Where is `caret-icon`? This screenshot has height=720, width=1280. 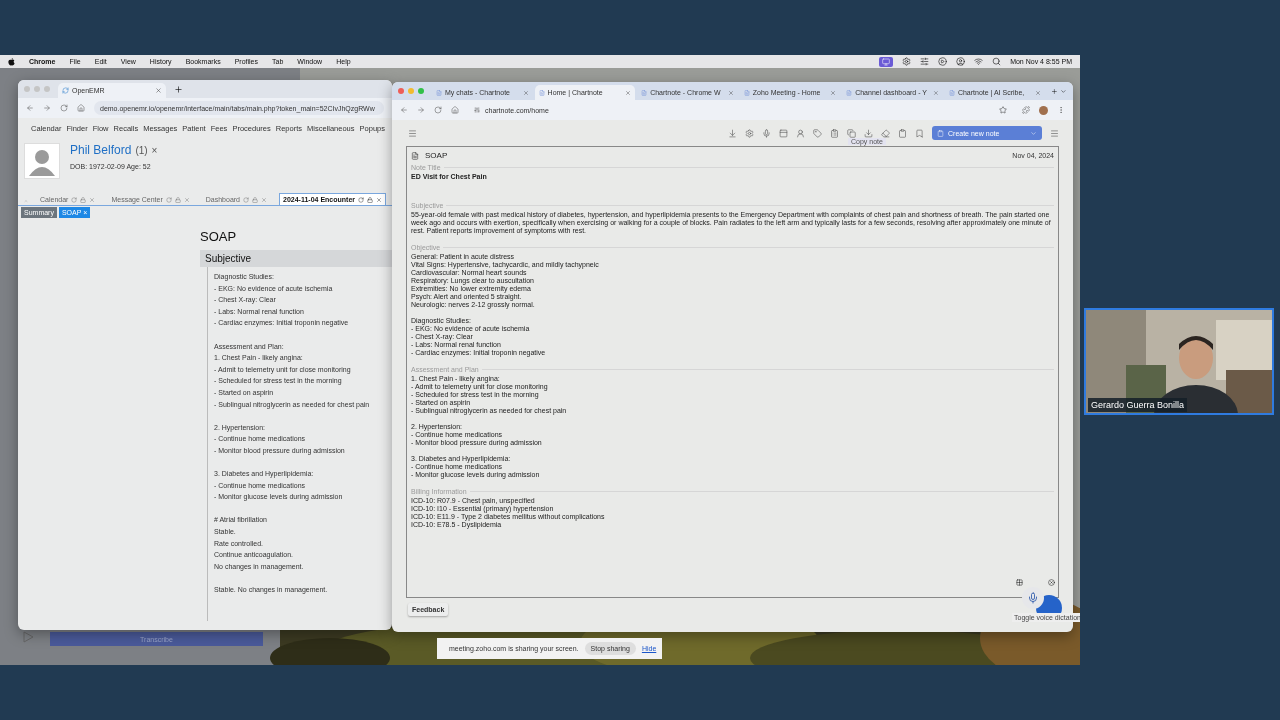
caret-icon is located at coordinates (1033, 133).